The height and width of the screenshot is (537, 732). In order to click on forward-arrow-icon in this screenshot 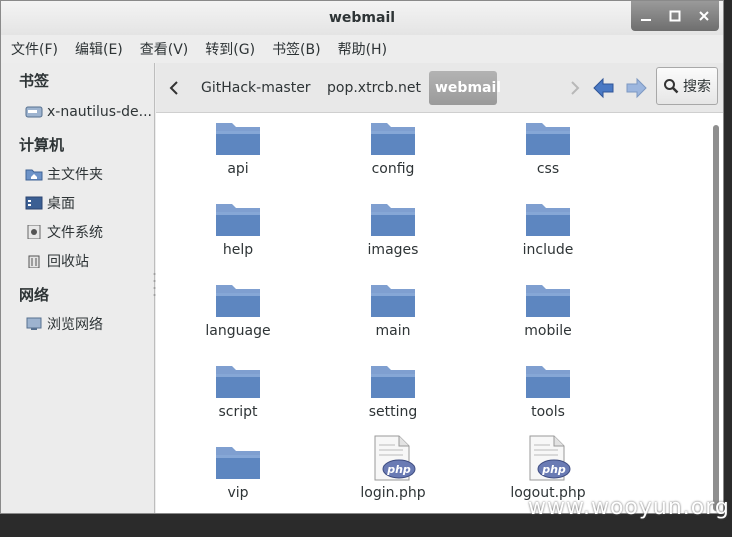, I will do `click(636, 88)`.